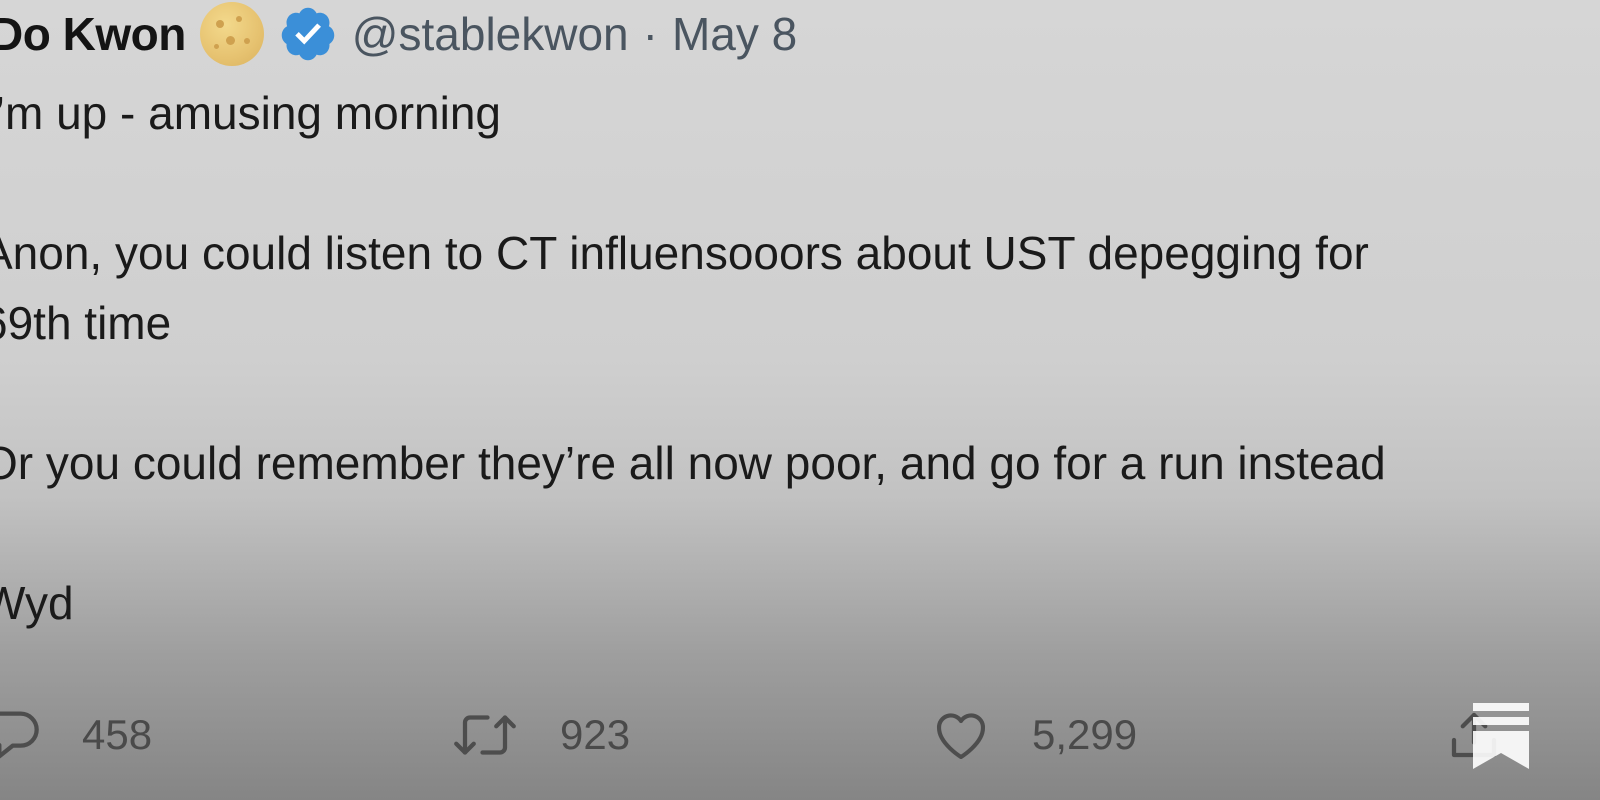 The image size is (1600, 800). What do you see at coordinates (231, 34) in the screenshot?
I see `cookie-emoji-icon` at bounding box center [231, 34].